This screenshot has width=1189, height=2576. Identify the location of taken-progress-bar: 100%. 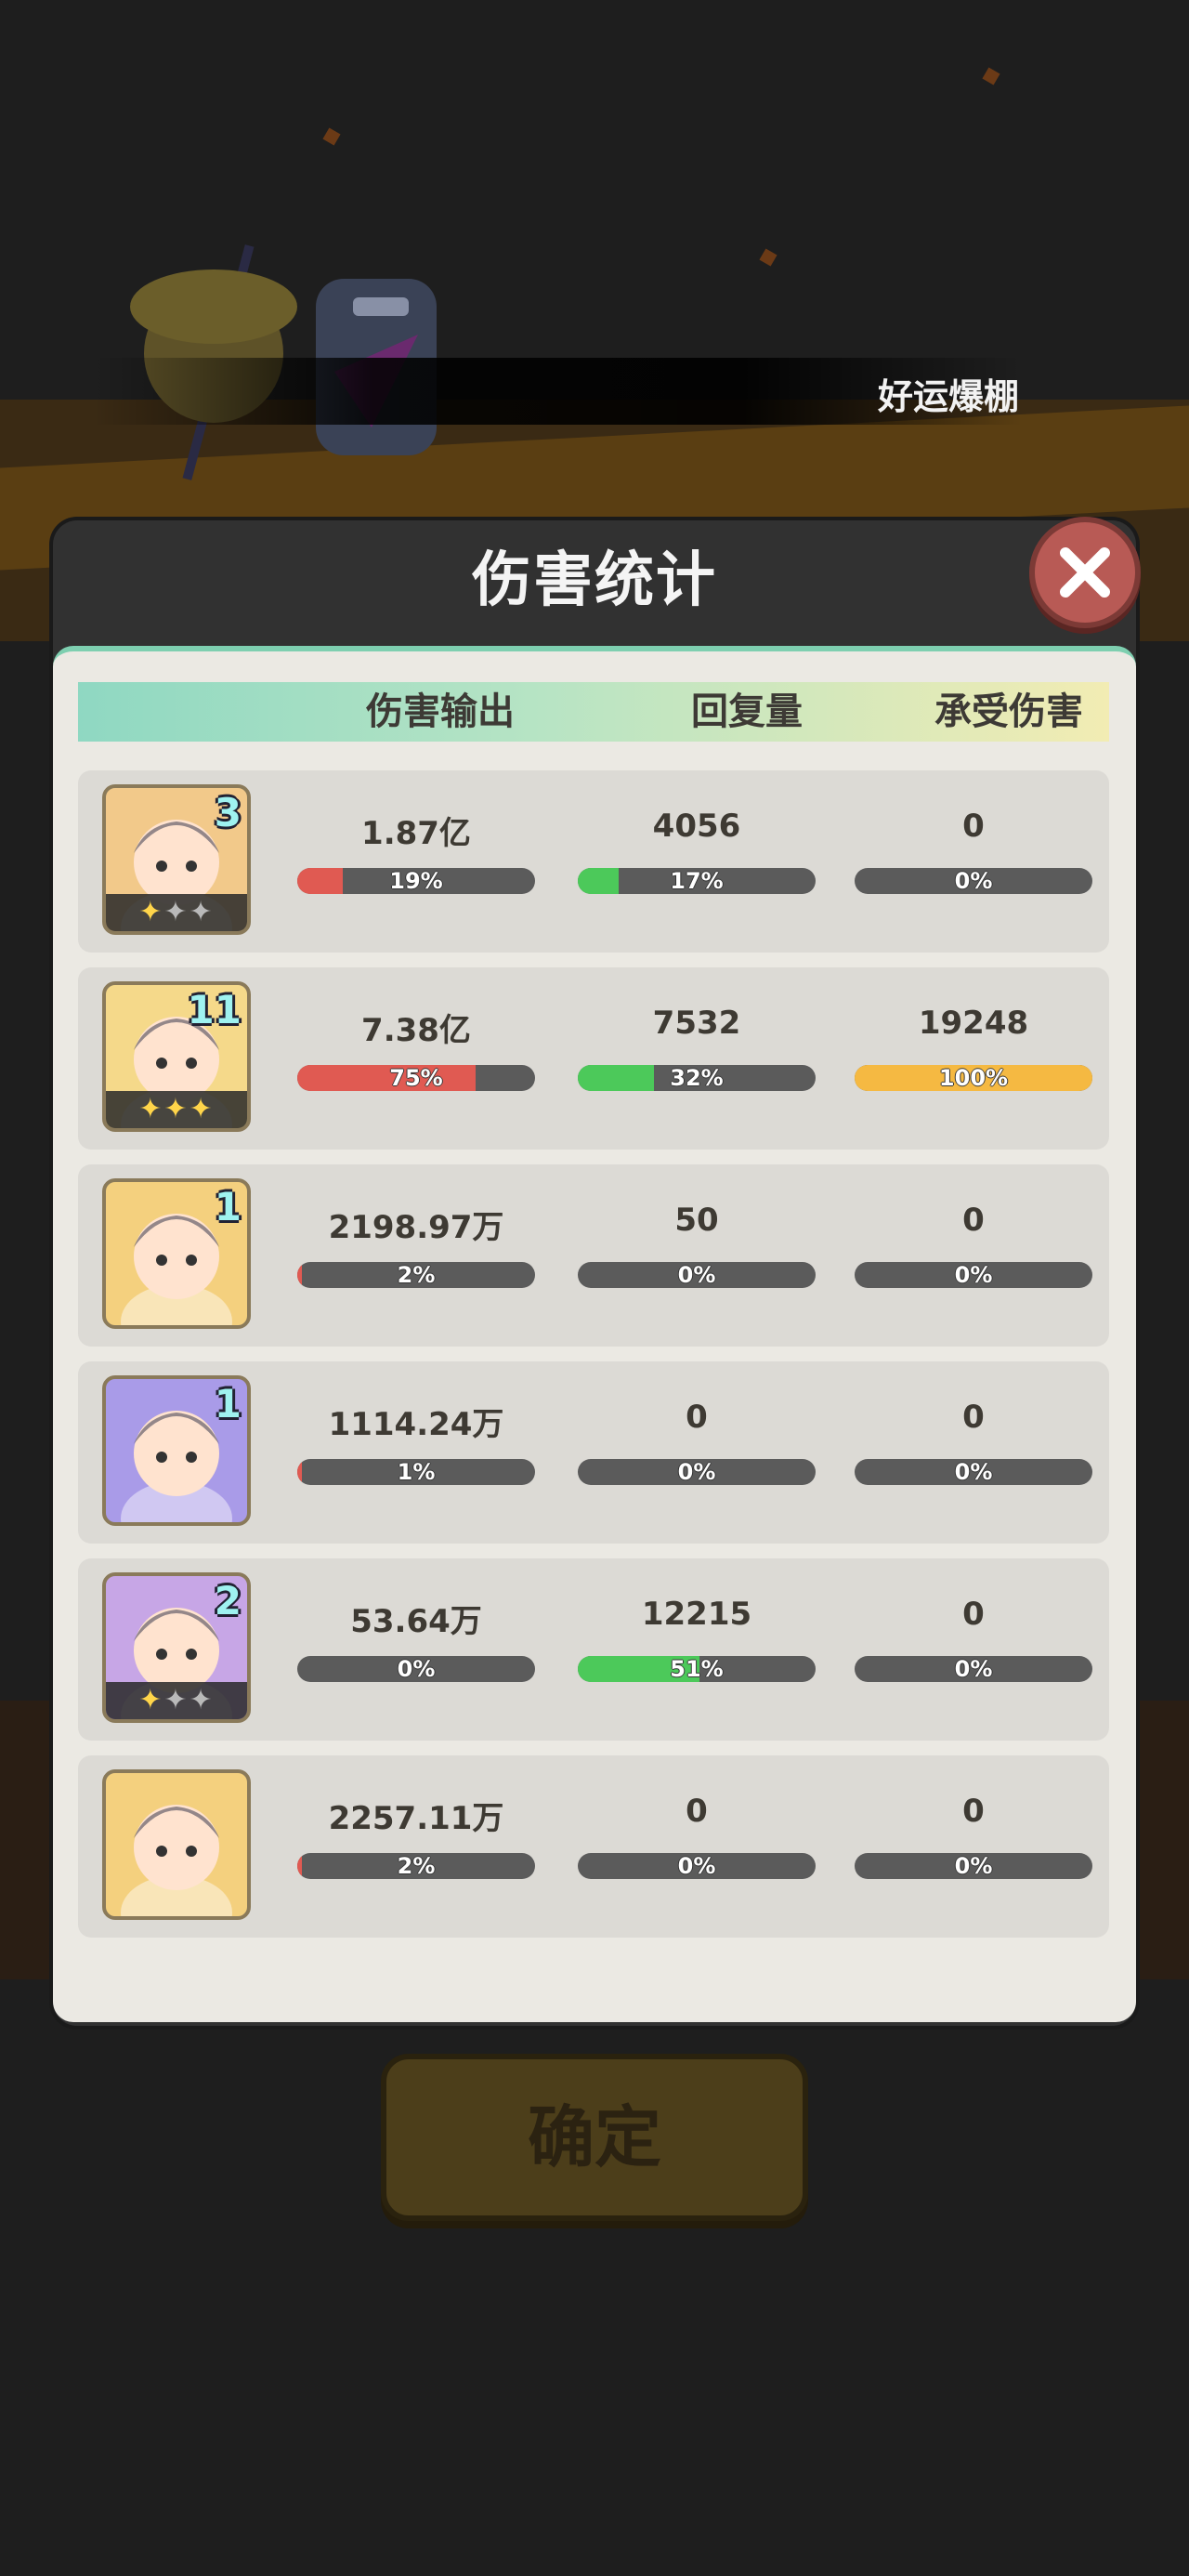
(974, 1078).